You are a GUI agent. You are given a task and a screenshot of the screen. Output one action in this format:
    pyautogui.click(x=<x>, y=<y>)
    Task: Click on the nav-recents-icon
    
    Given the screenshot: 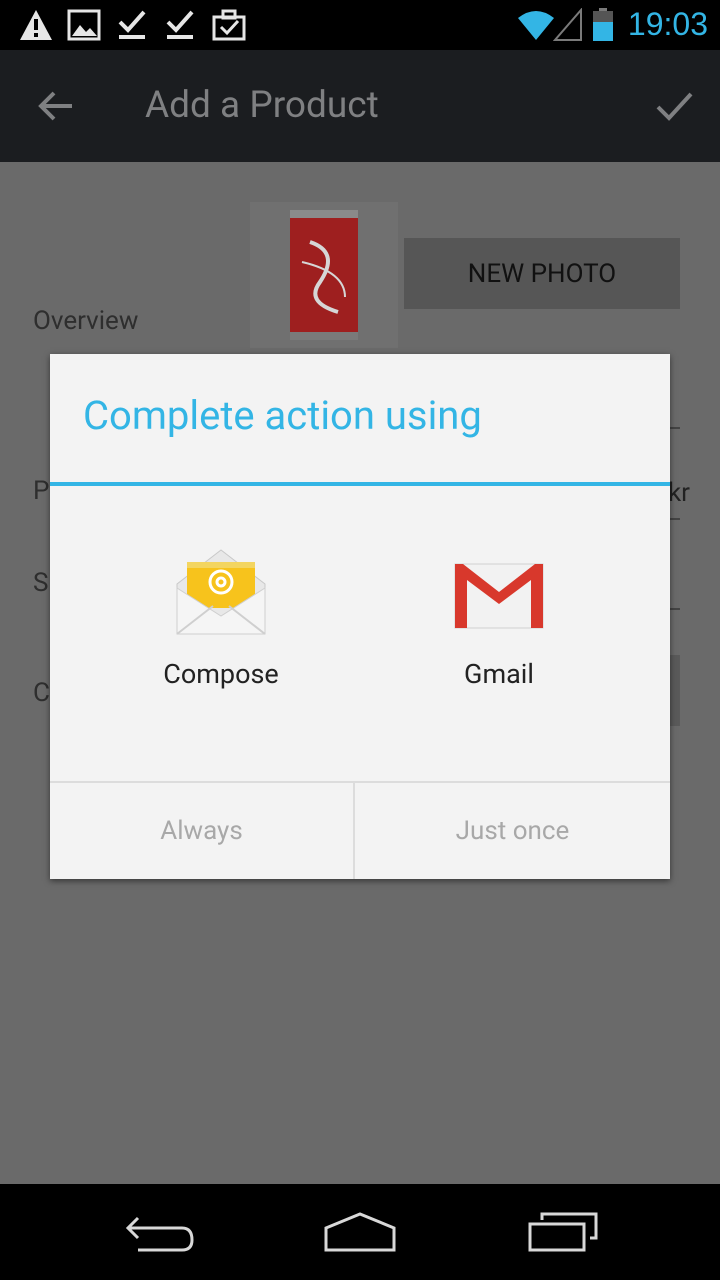 What is the action you would take?
    pyautogui.click(x=563, y=1234)
    